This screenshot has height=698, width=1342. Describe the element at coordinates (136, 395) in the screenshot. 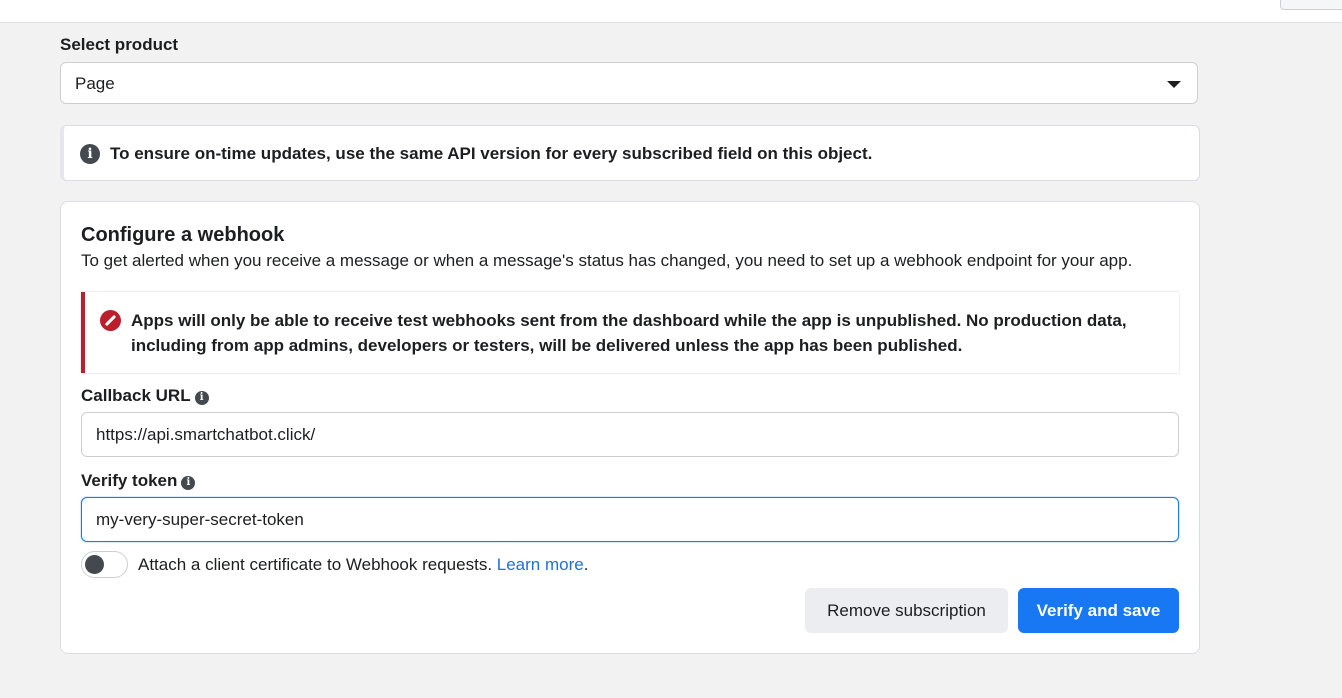

I see `callback-url-label-text: Callback URL` at that location.